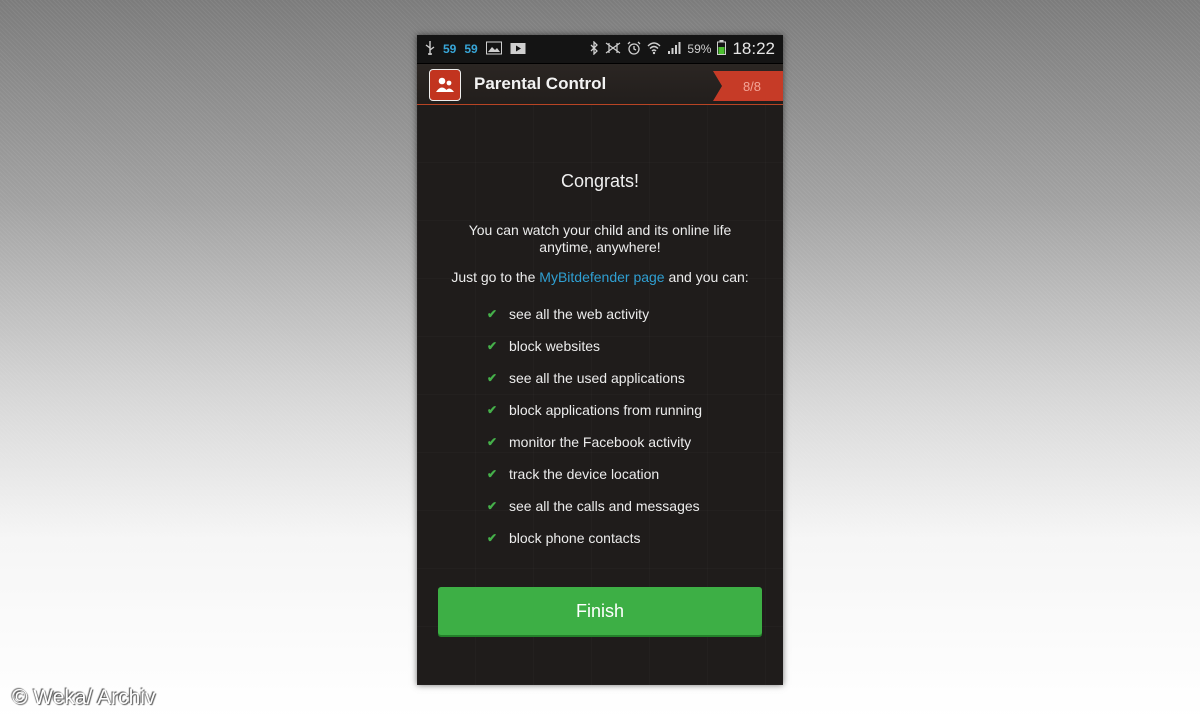 This screenshot has width=1200, height=720. I want to click on list-item: ✔ block phone contacts, so click(594, 546).